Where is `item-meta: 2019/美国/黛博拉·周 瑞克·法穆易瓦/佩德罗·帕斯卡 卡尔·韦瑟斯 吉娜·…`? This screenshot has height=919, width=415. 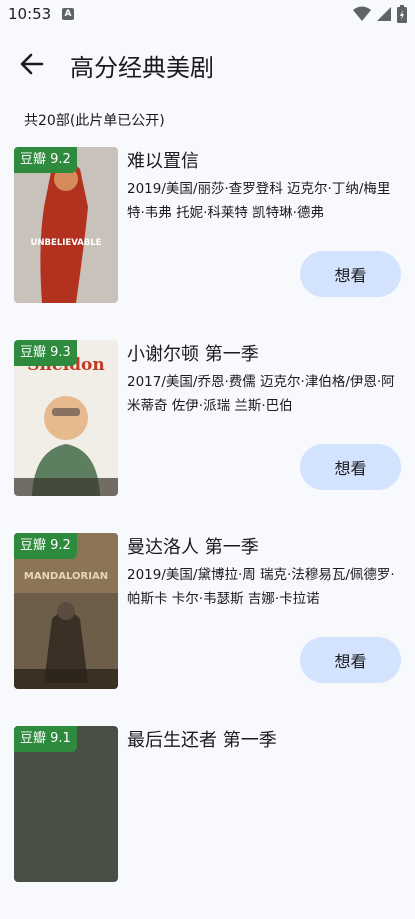
item-meta: 2019/美国/黛博拉·周 瑞克·法穆易瓦/佩德罗·帕斯卡 卡尔·韦瑟斯 吉娜·… is located at coordinates (261, 587).